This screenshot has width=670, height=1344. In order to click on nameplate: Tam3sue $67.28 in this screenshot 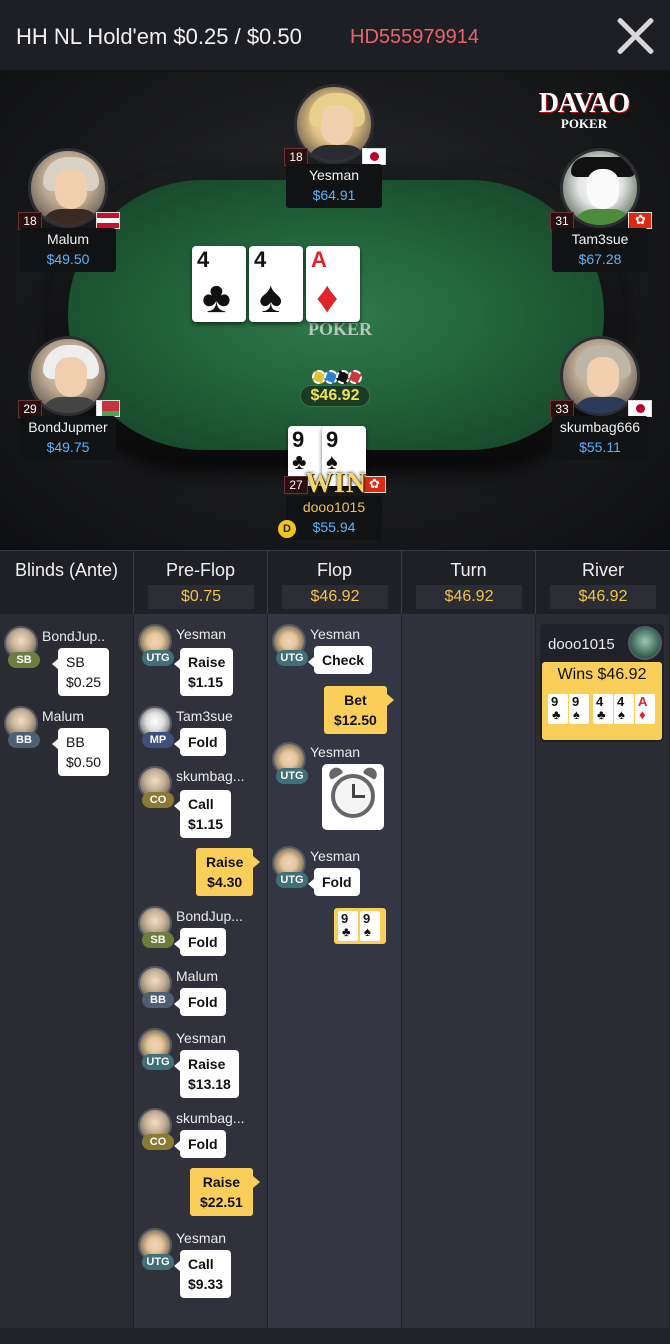, I will do `click(600, 250)`.